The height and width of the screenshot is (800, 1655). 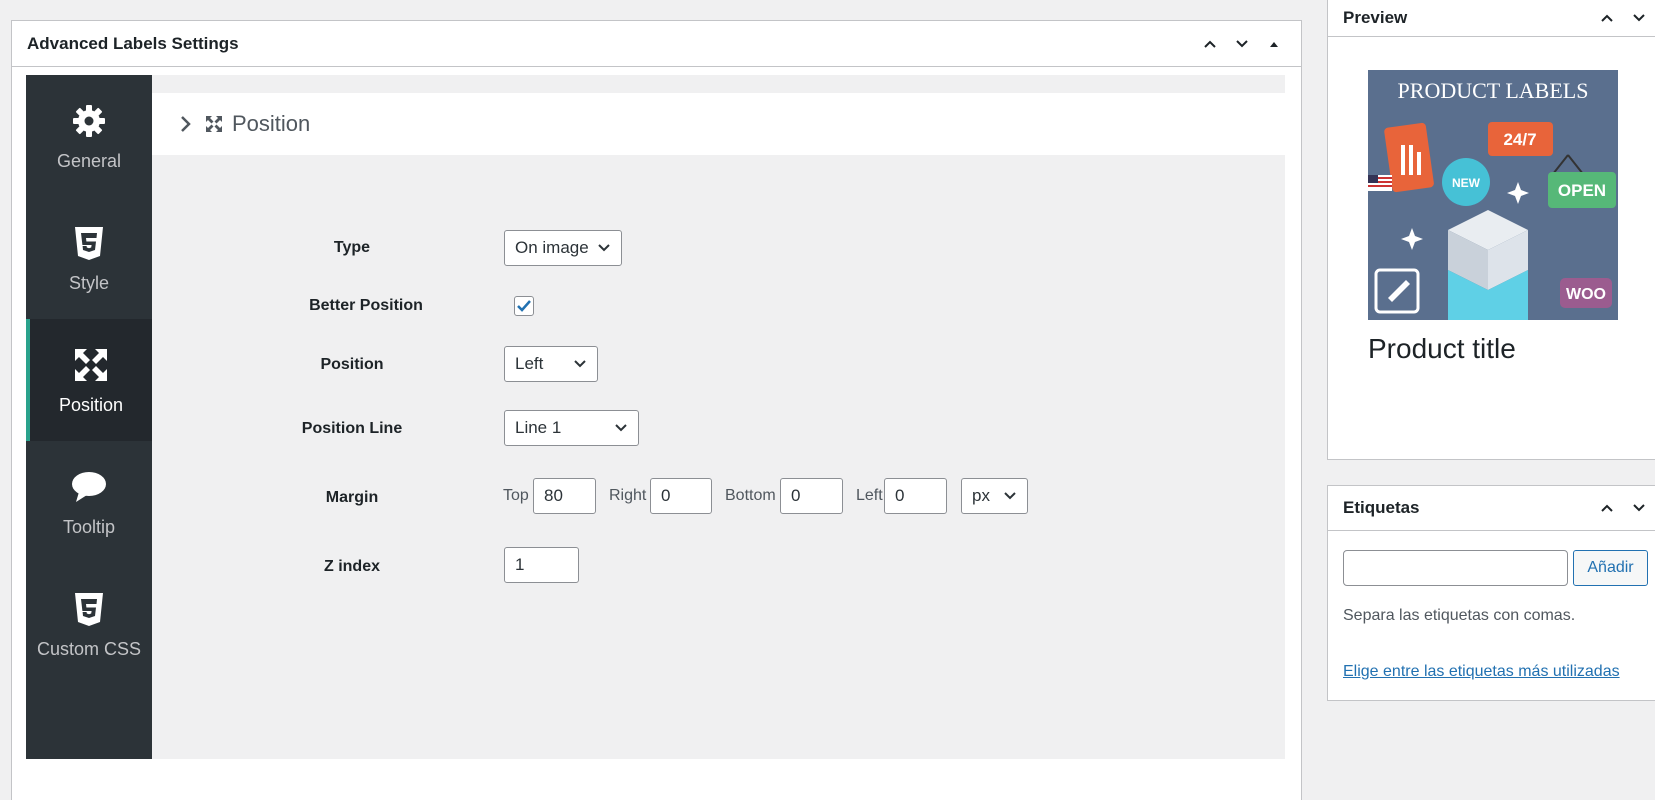 What do you see at coordinates (1442, 348) in the screenshot?
I see `product-title: Product title` at bounding box center [1442, 348].